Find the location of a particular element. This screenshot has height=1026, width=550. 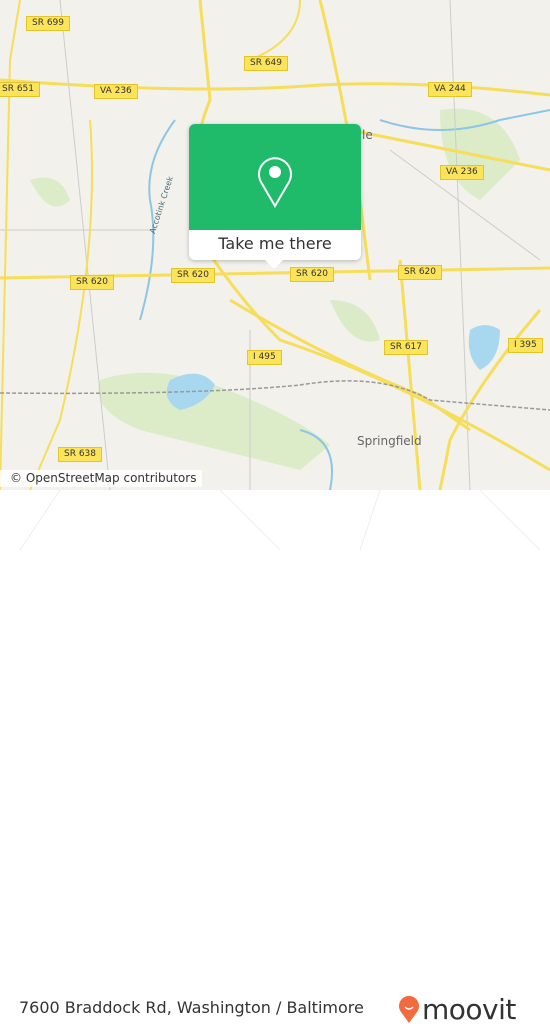

moovit-logo: moovit is located at coordinates (457, 1009).